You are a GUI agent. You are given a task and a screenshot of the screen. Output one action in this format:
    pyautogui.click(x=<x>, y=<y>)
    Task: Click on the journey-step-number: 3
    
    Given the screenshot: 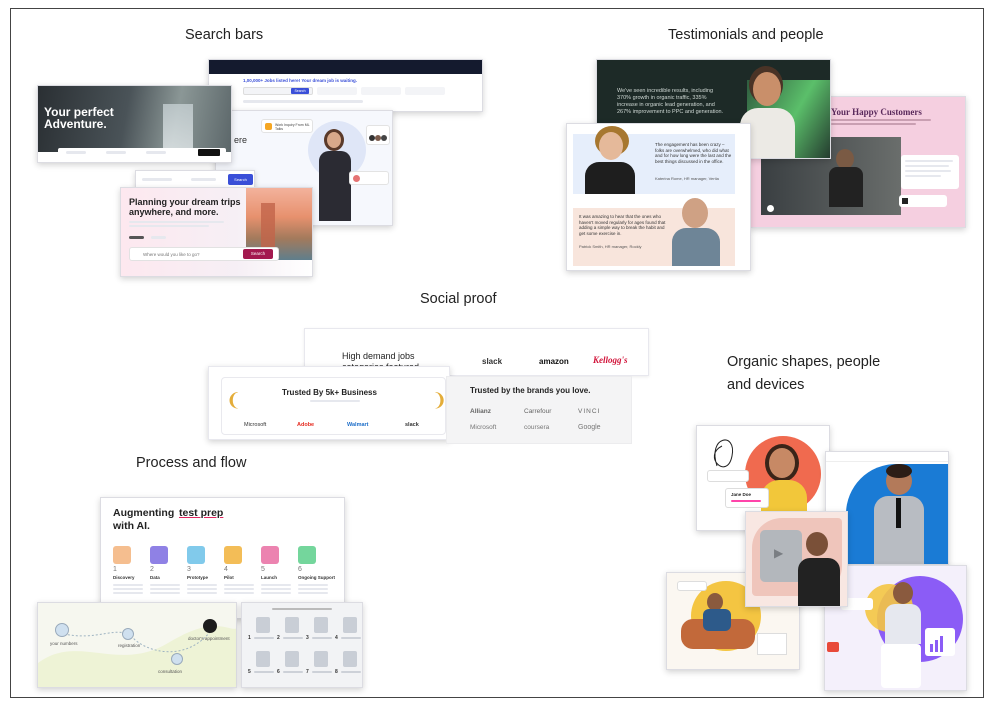 What is the action you would take?
    pyautogui.click(x=307, y=638)
    